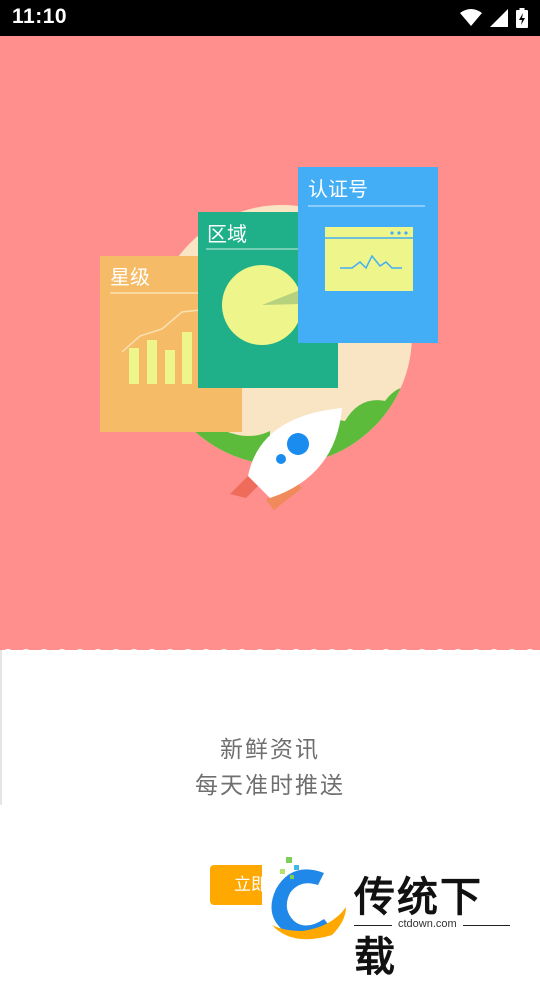  Describe the element at coordinates (270, 786) in the screenshot. I see `slogan-line-2: 每天准时推送` at that location.